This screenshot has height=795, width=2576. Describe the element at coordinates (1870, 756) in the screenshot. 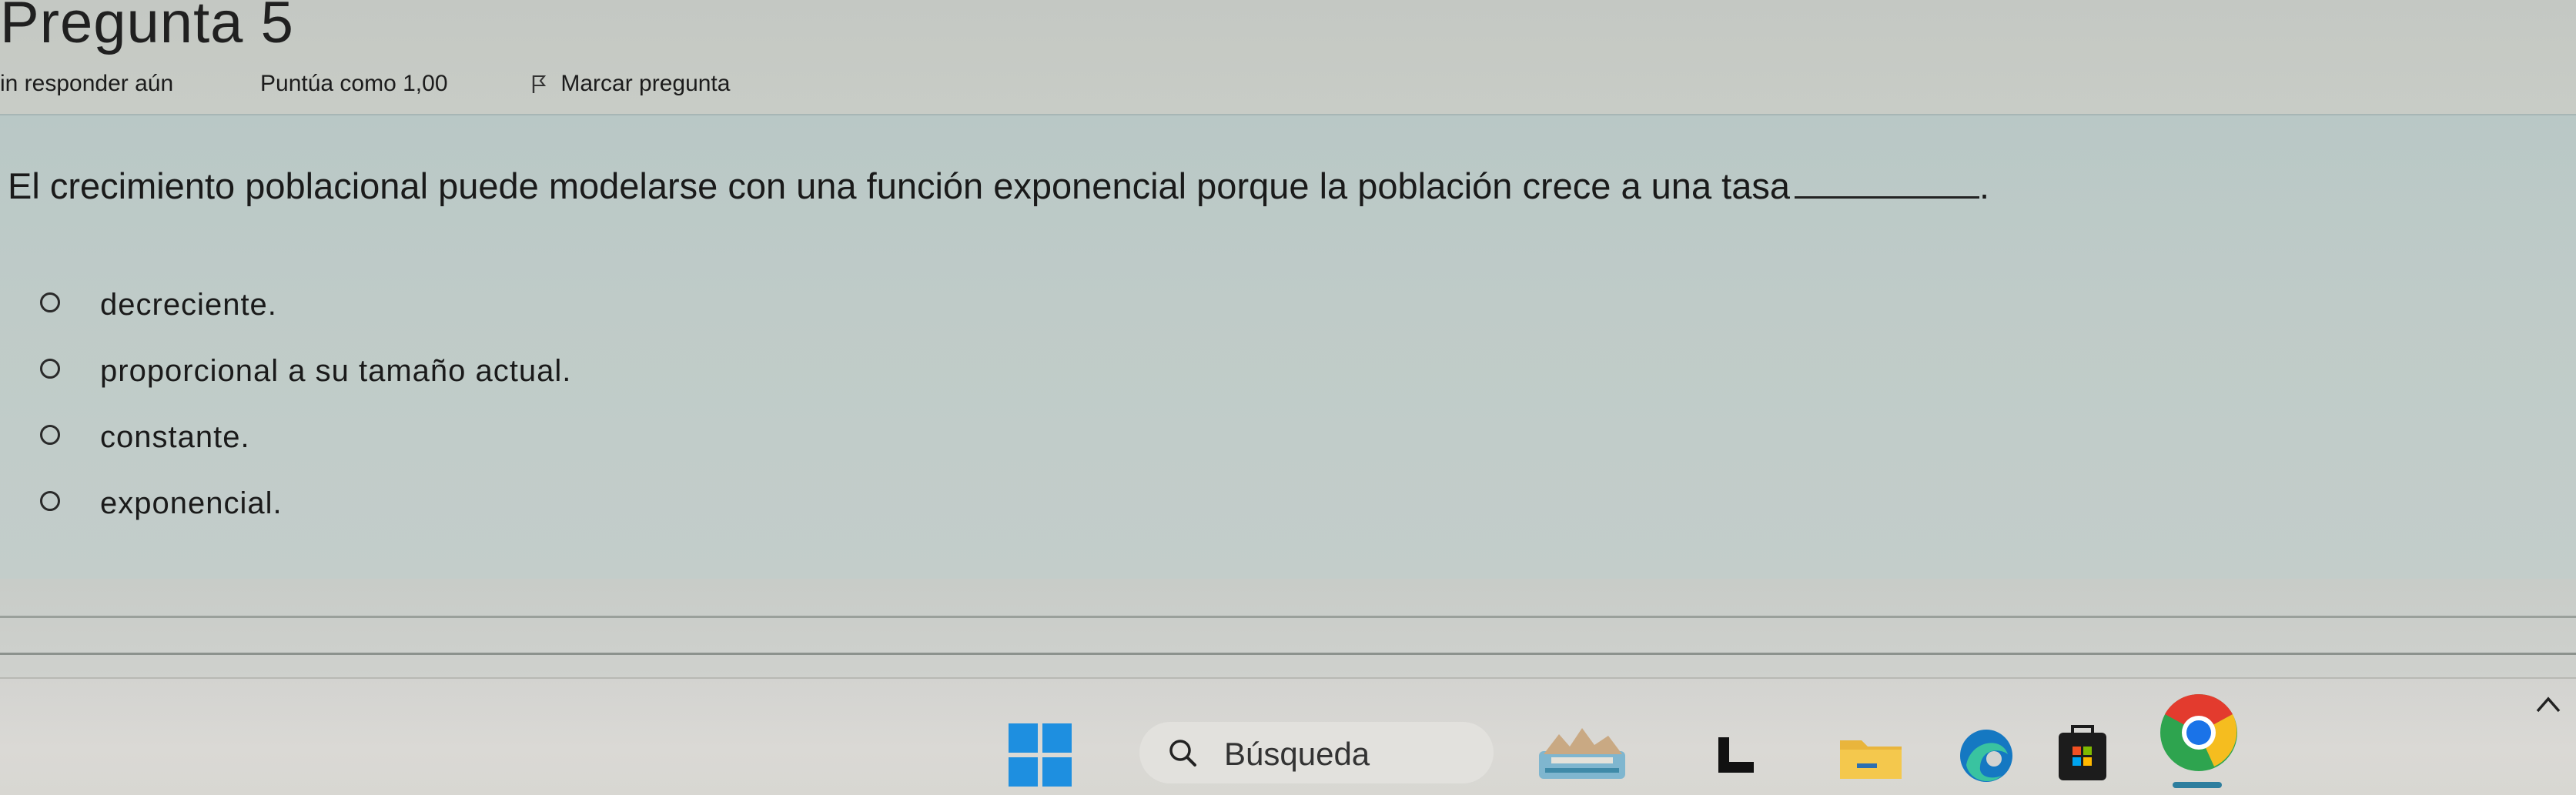

I see `file-explorer-icon` at that location.